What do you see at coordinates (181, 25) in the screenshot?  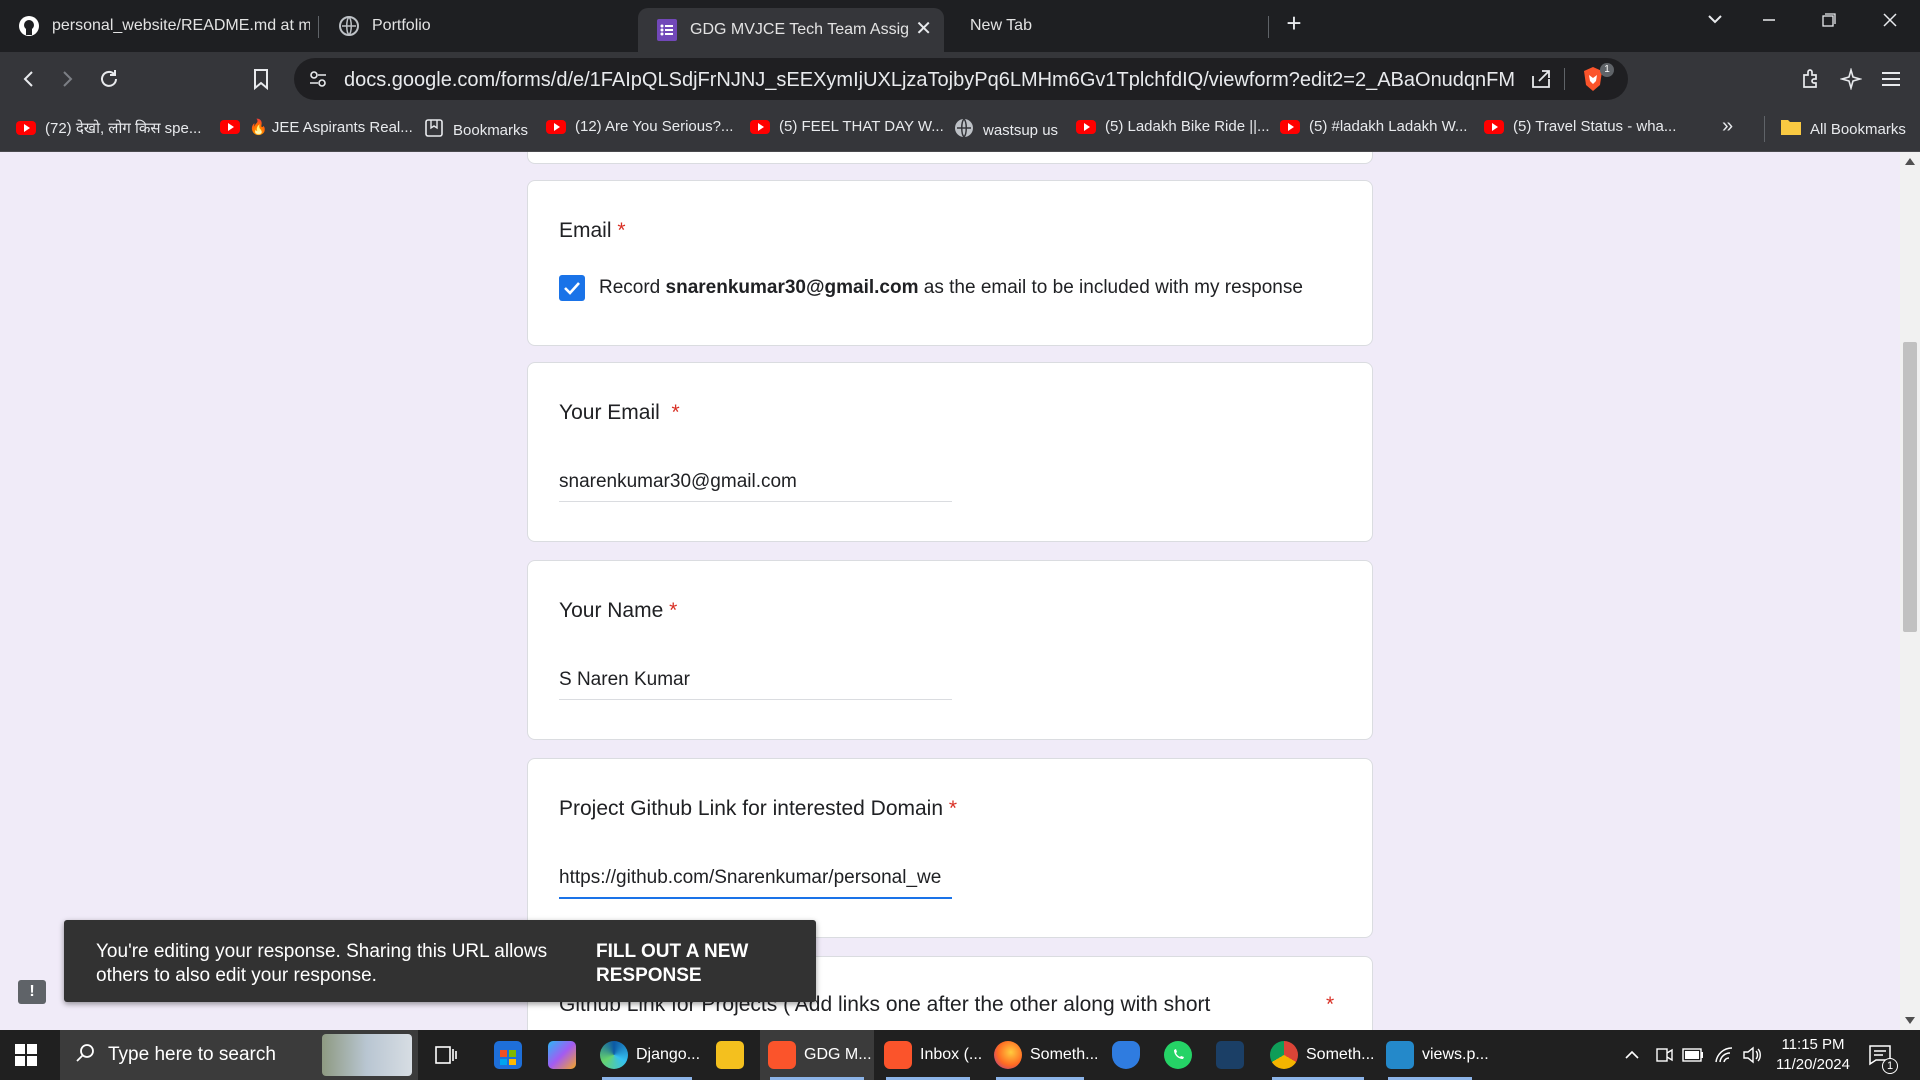 I see `tab-title: personal_website/README.md at main` at bounding box center [181, 25].